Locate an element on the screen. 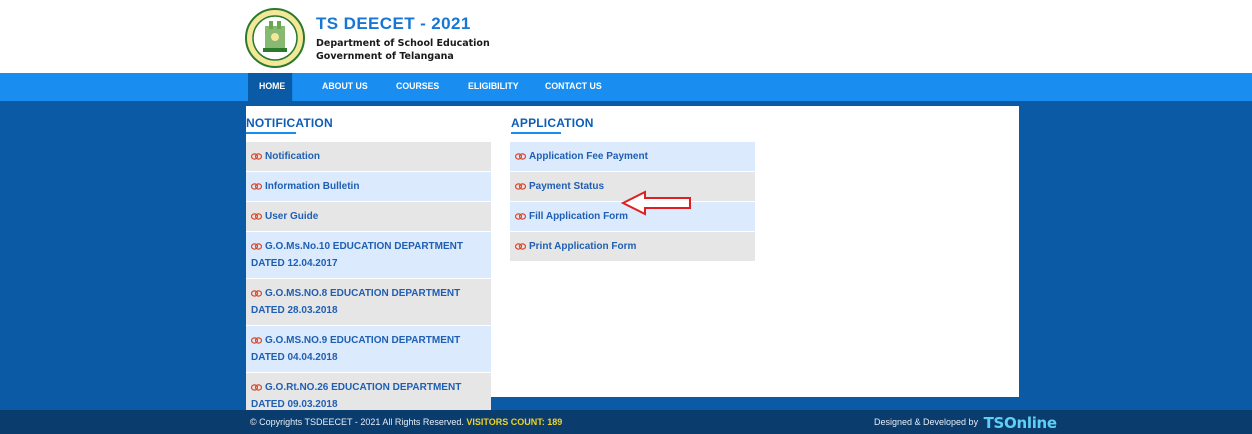 This screenshot has height=434, width=1252. notification-underline is located at coordinates (271, 133).